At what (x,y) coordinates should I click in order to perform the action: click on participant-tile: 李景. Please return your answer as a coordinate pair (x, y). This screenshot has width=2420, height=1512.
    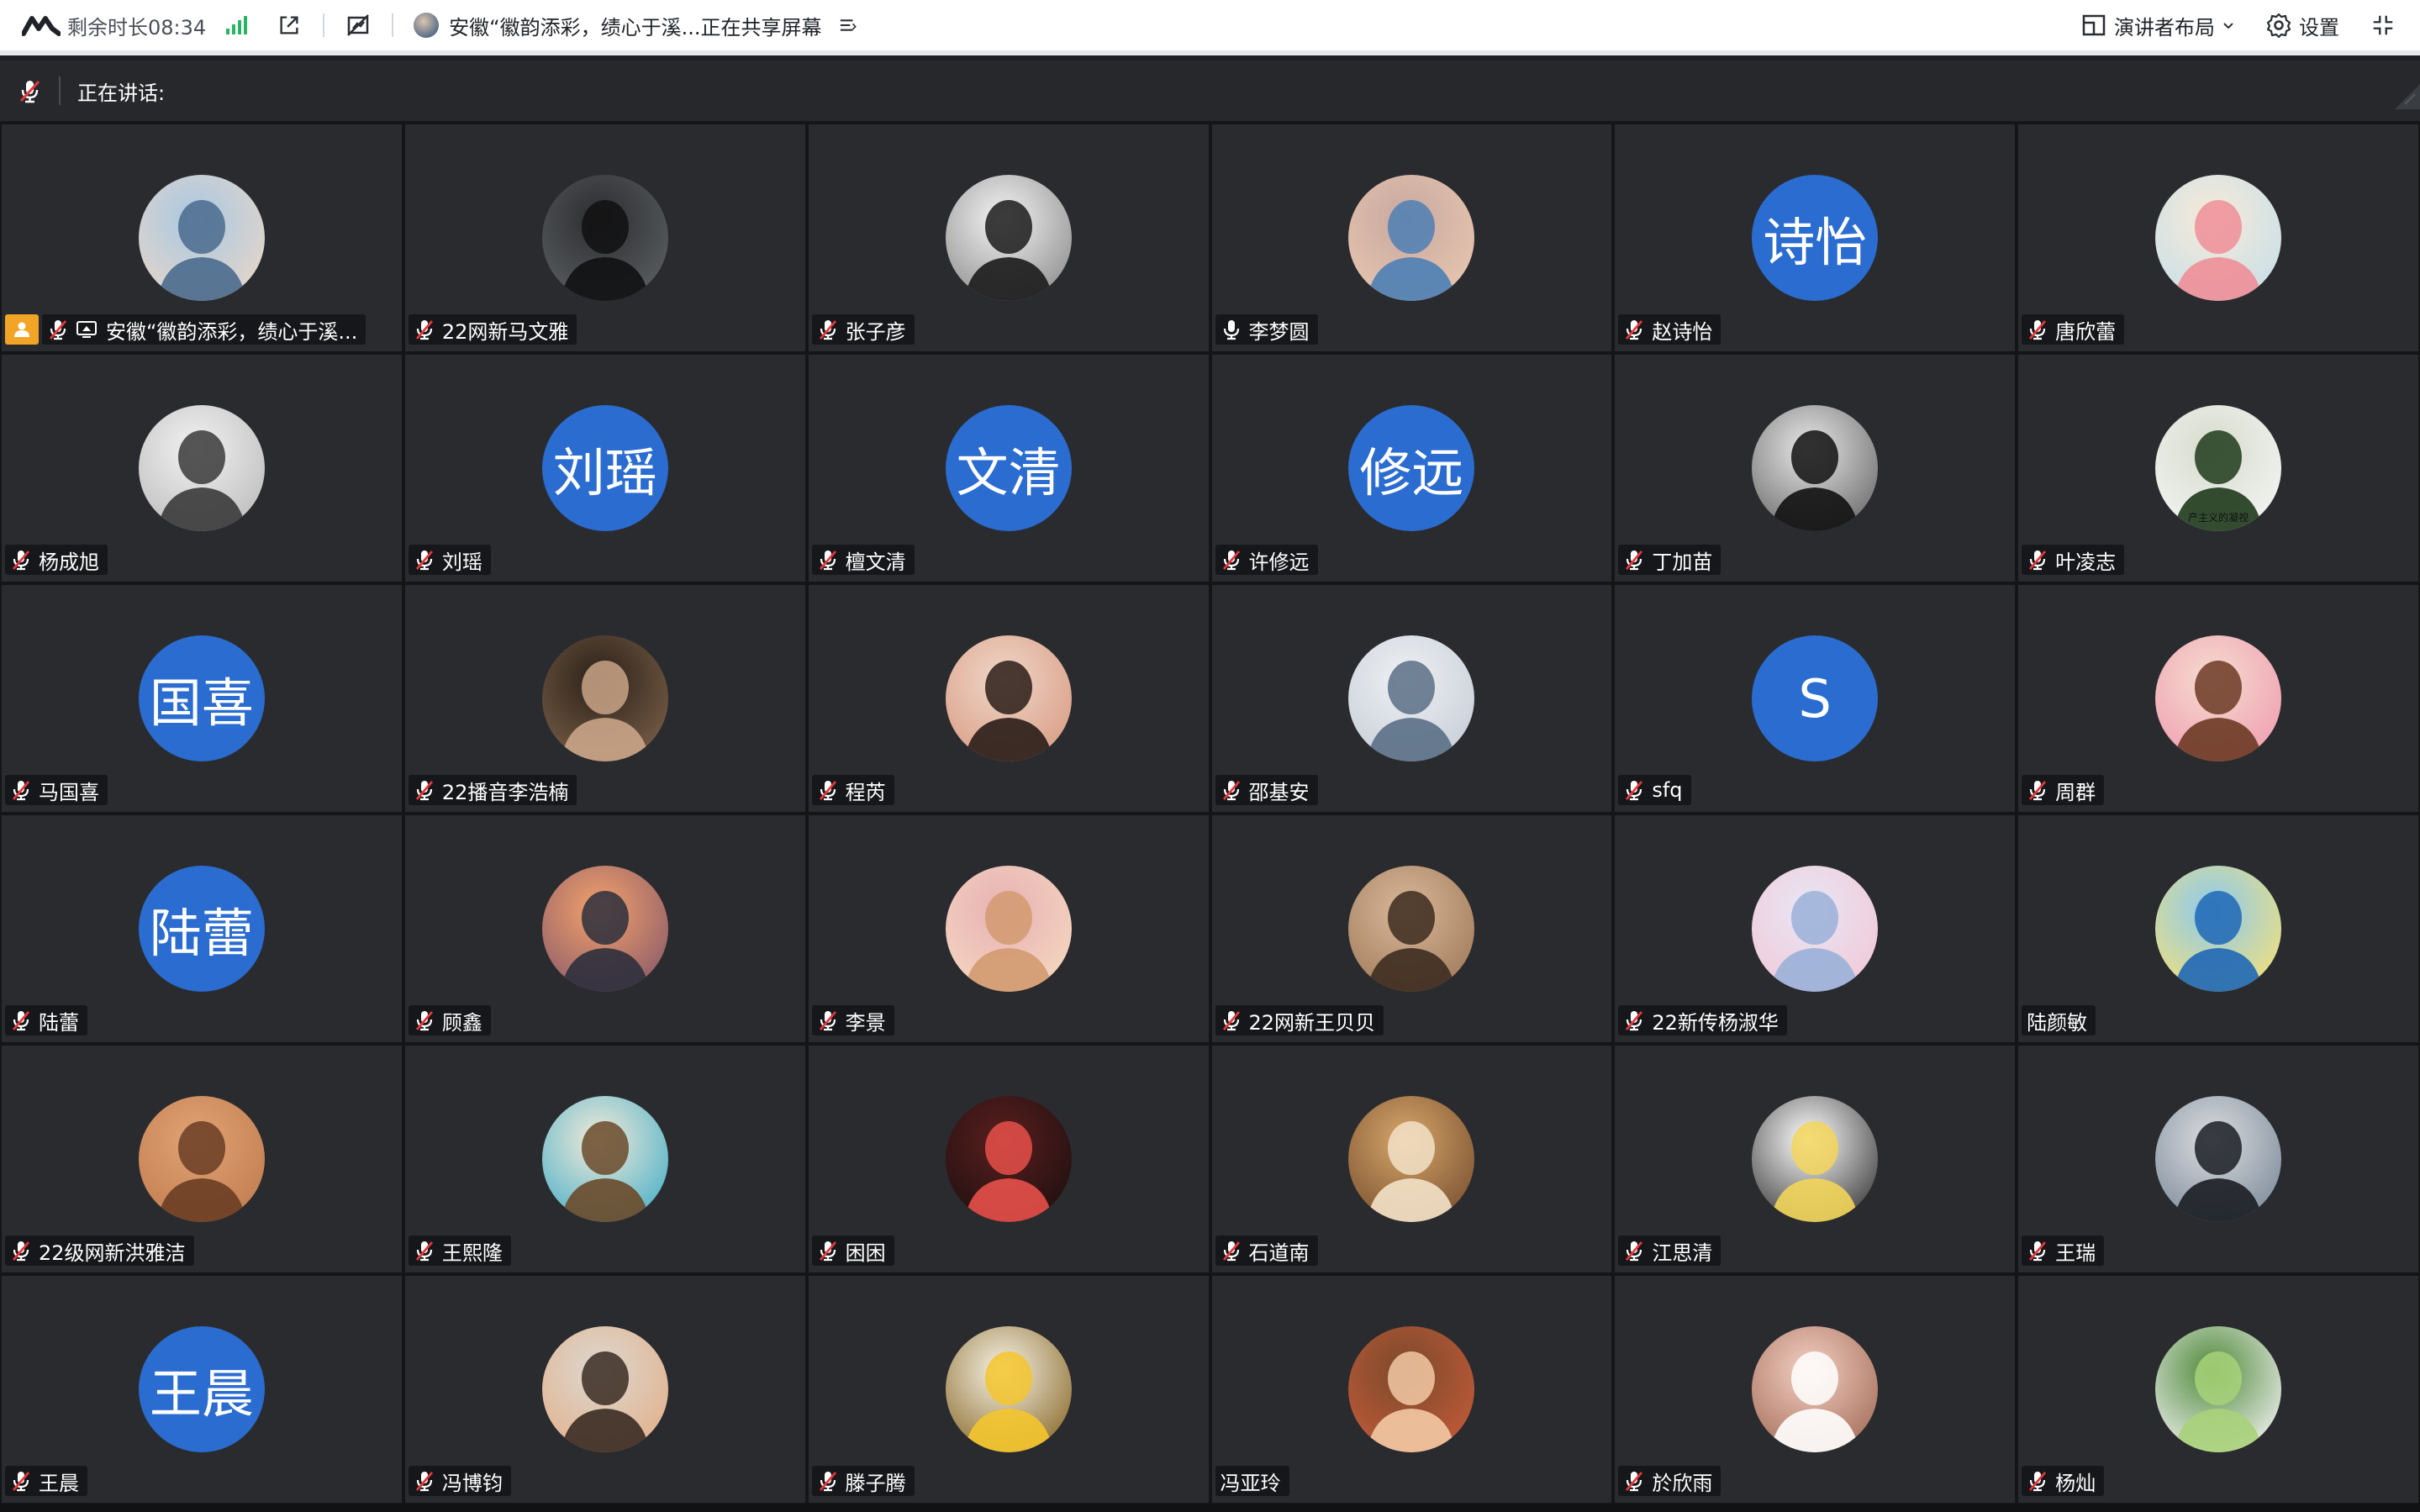
    Looking at the image, I should click on (1008, 929).